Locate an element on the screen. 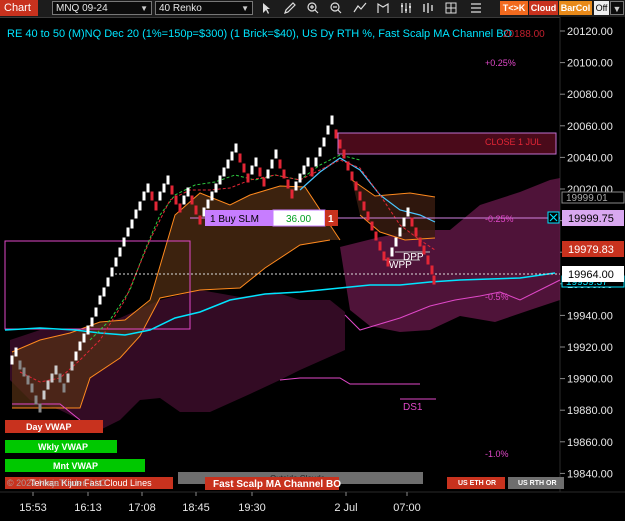 The width and height of the screenshot is (625, 521). y-axis-tick-label: 20120.00 is located at coordinates (590, 32).